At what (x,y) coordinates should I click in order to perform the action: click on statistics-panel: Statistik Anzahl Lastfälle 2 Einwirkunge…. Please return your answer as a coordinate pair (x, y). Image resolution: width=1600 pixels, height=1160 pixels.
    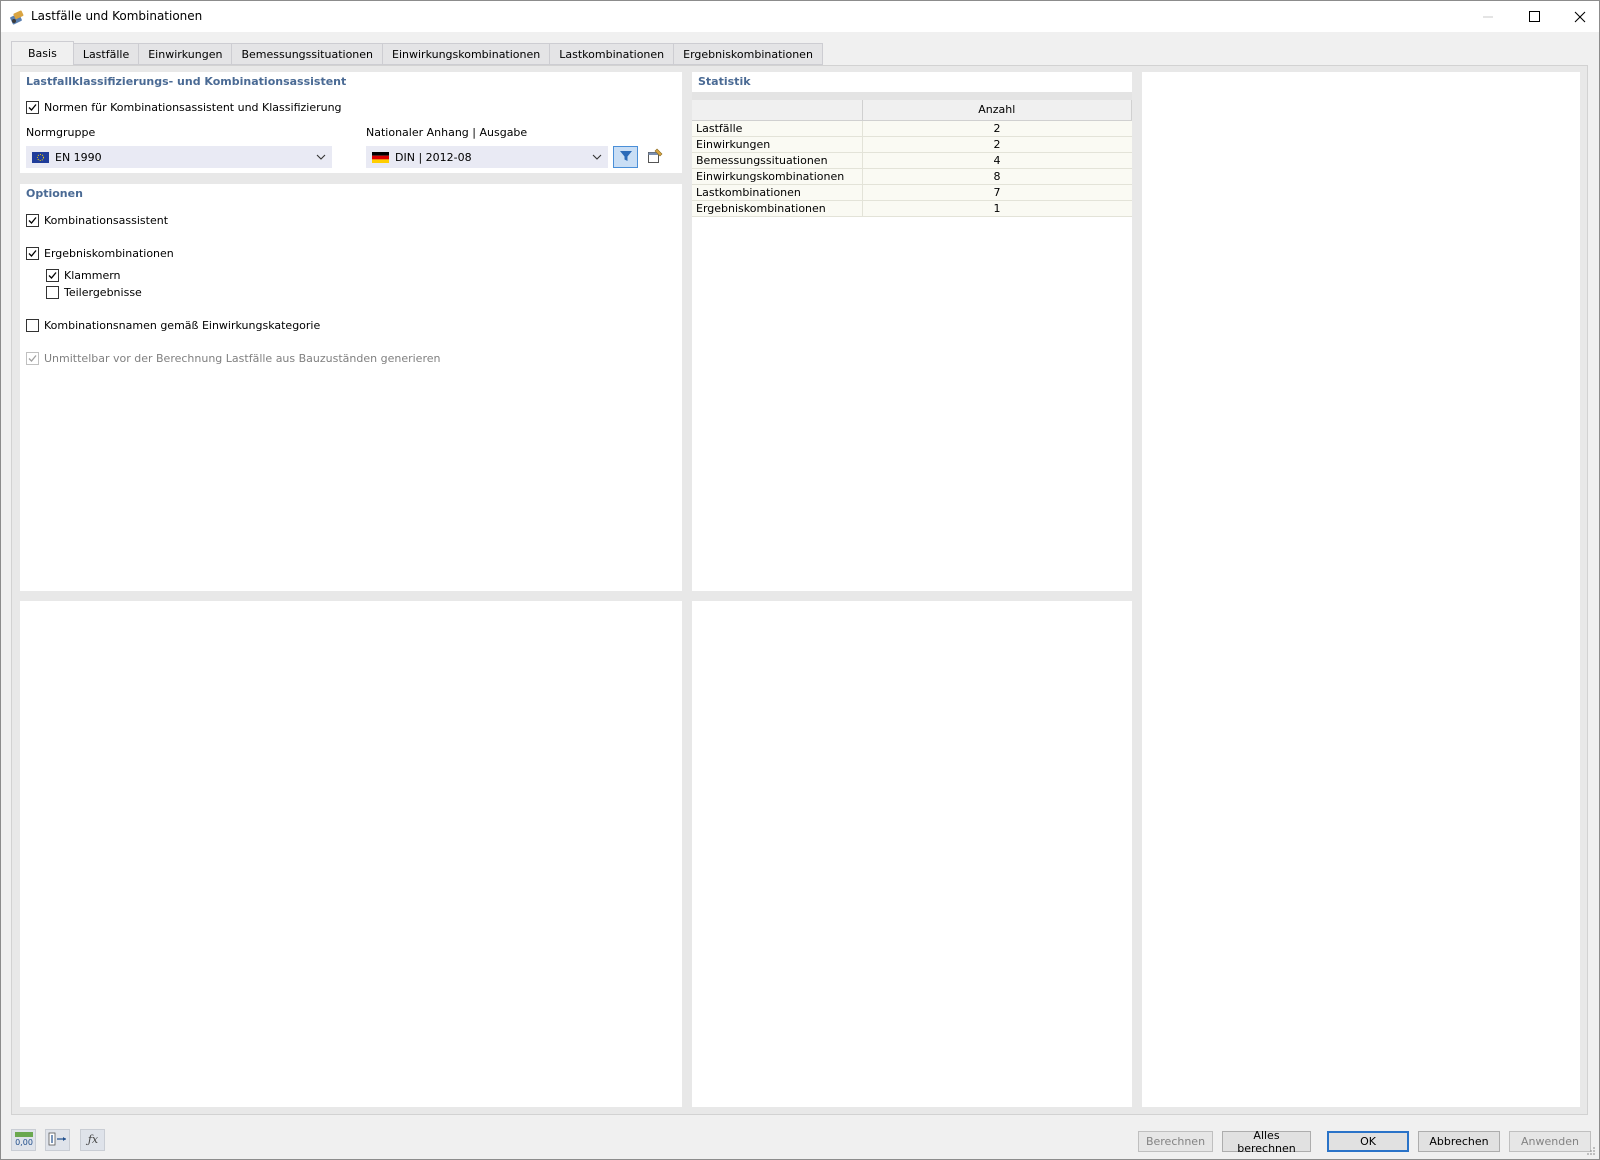
    Looking at the image, I should click on (912, 331).